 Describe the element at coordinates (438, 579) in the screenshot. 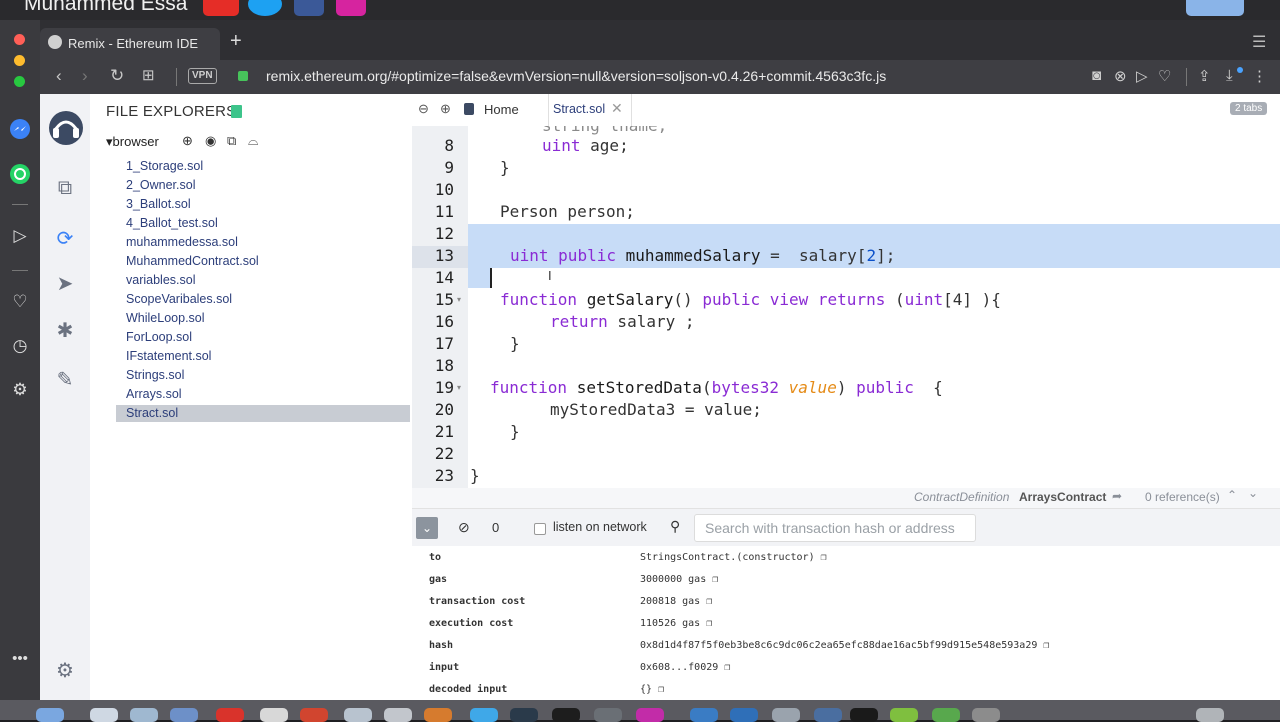

I see `tx-key: gas` at that location.